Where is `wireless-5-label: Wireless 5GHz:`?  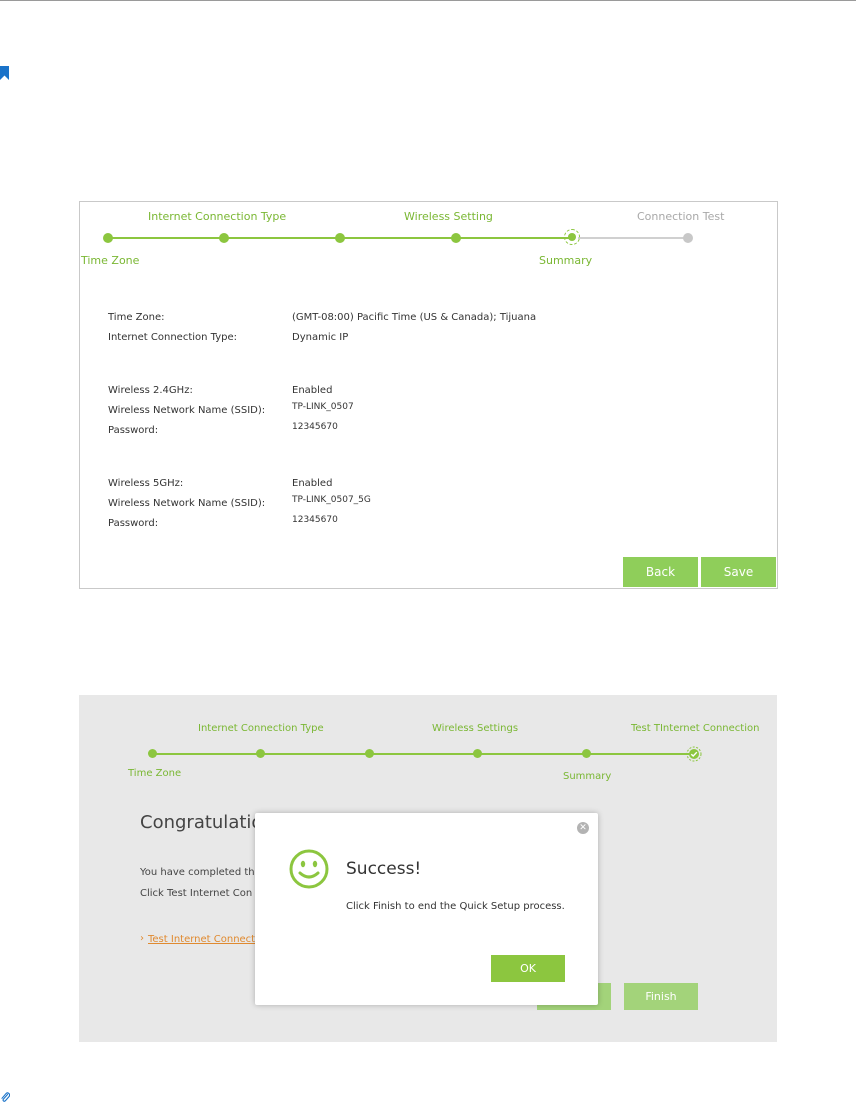 wireless-5-label: Wireless 5GHz: is located at coordinates (146, 483).